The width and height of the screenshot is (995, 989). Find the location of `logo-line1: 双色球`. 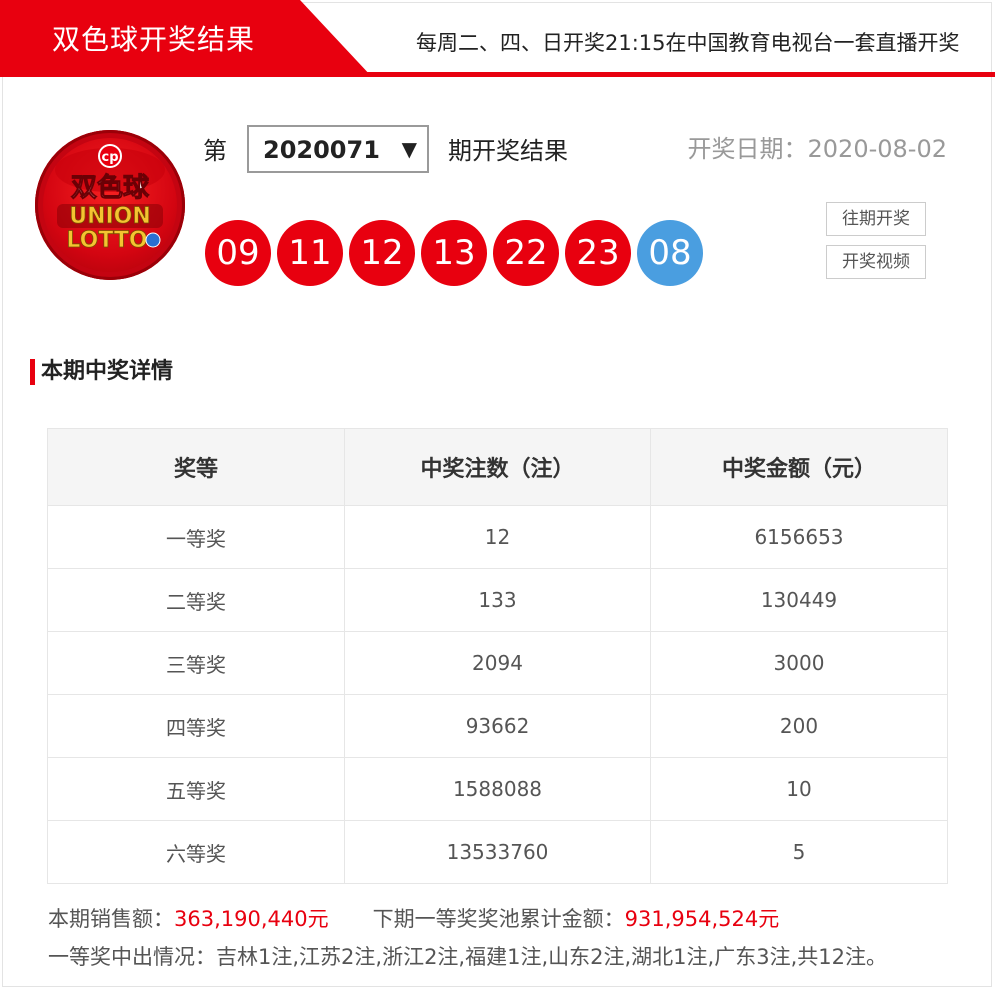

logo-line1: 双色球 is located at coordinates (110, 187).